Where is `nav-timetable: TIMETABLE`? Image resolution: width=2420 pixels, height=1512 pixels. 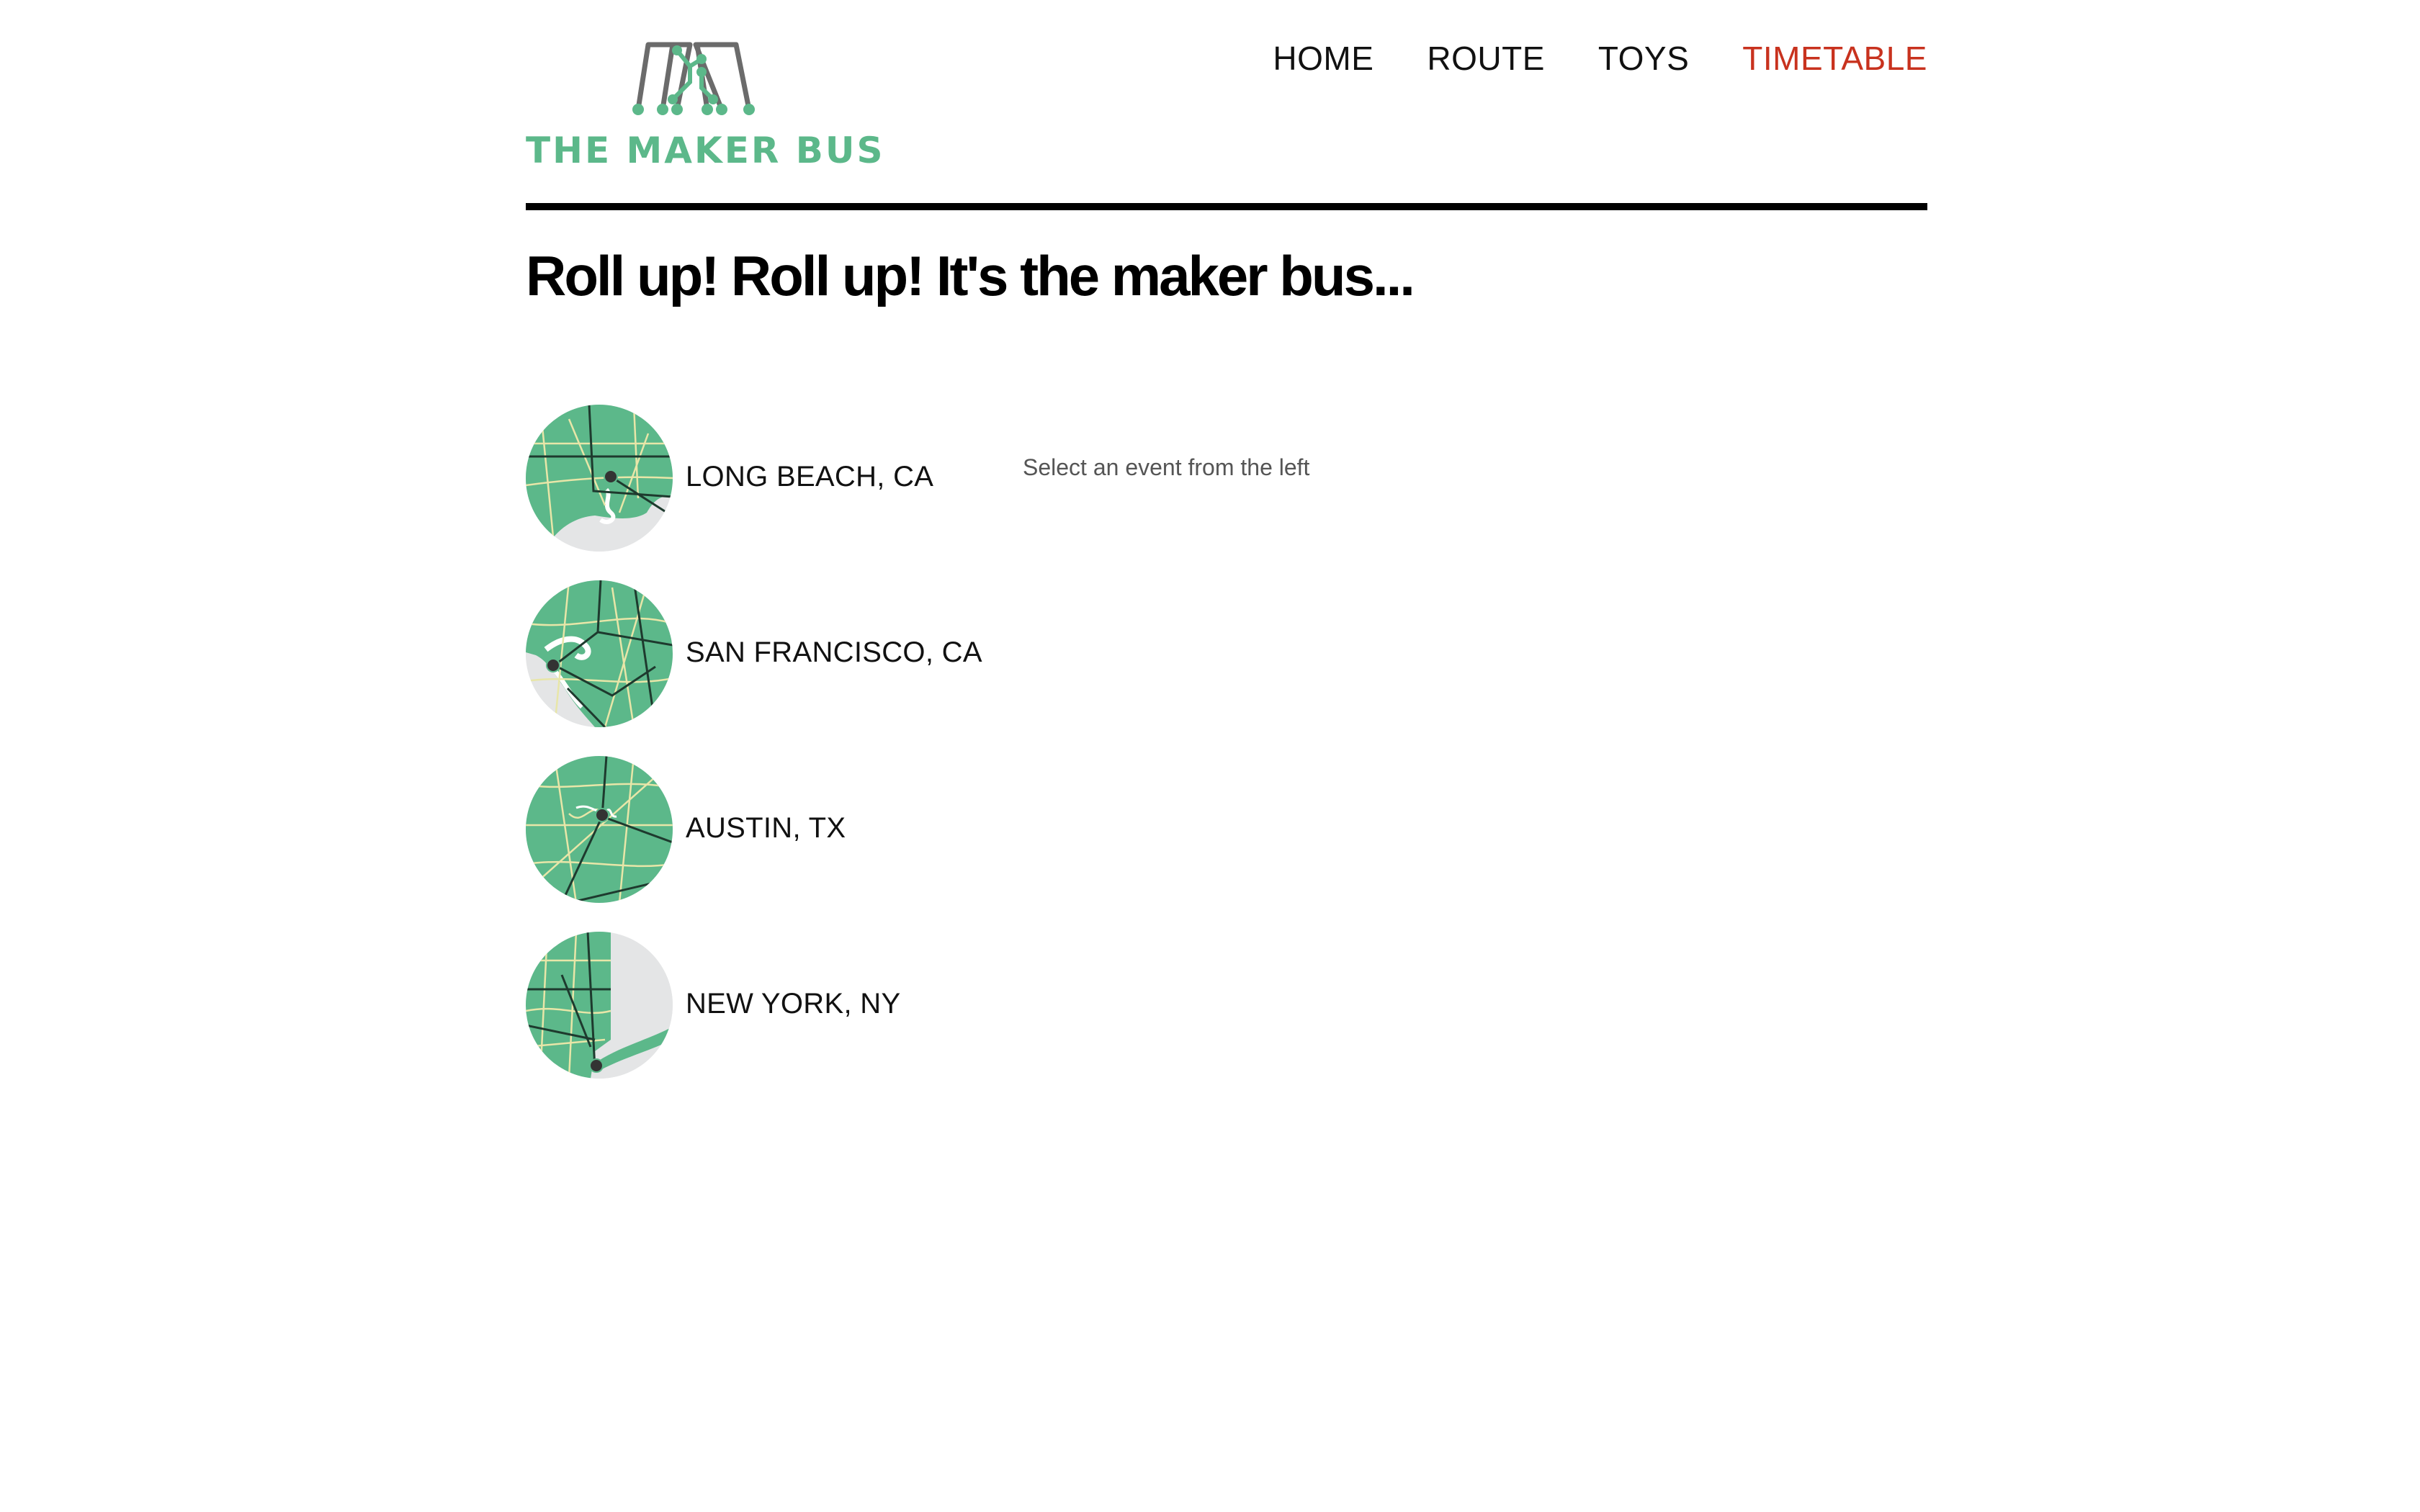
nav-timetable: TIMETABLE is located at coordinates (1834, 58).